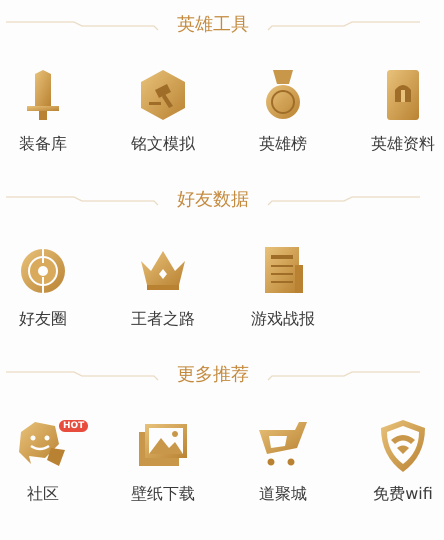  What do you see at coordinates (163, 144) in the screenshot?
I see `menu-item-label: 铭文模拟` at bounding box center [163, 144].